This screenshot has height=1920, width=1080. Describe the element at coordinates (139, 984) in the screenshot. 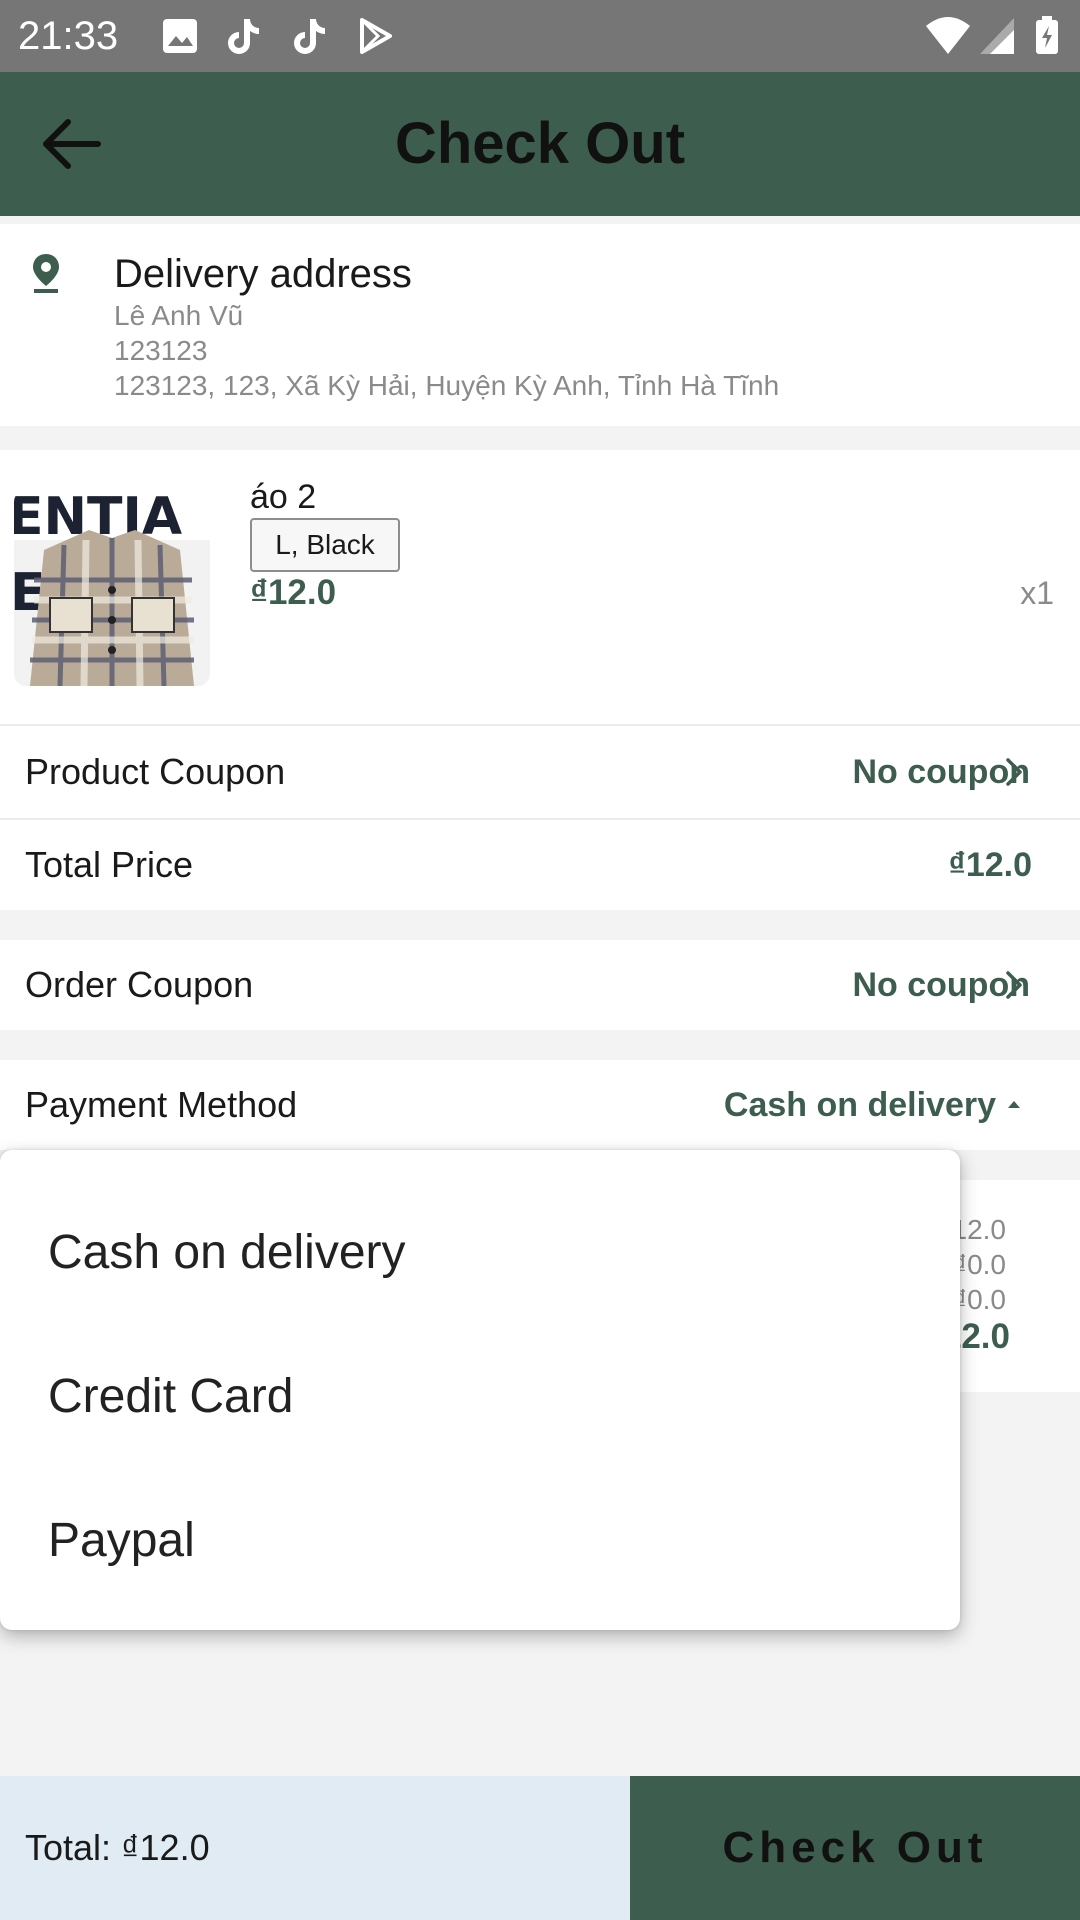

I see `order-coupon-label: Order Coupon` at that location.